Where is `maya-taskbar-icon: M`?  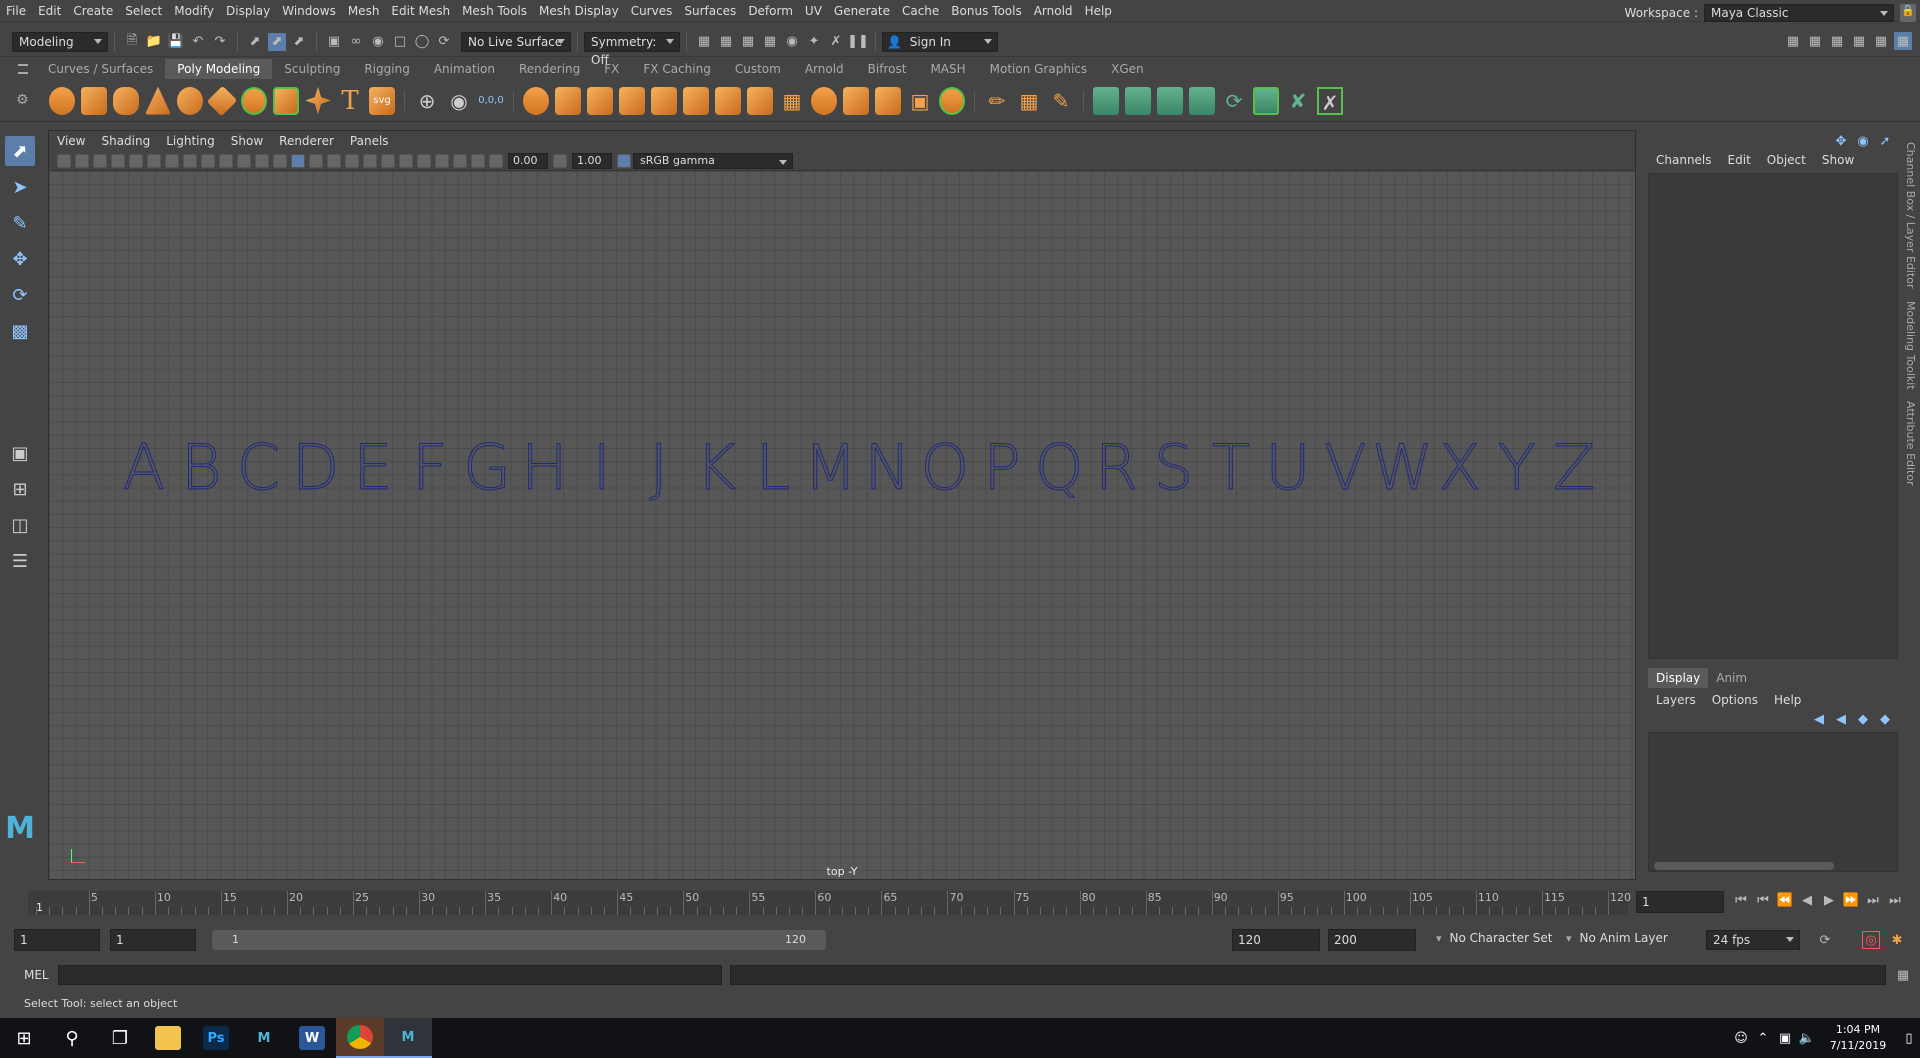 maya-taskbar-icon: M is located at coordinates (264, 1038).